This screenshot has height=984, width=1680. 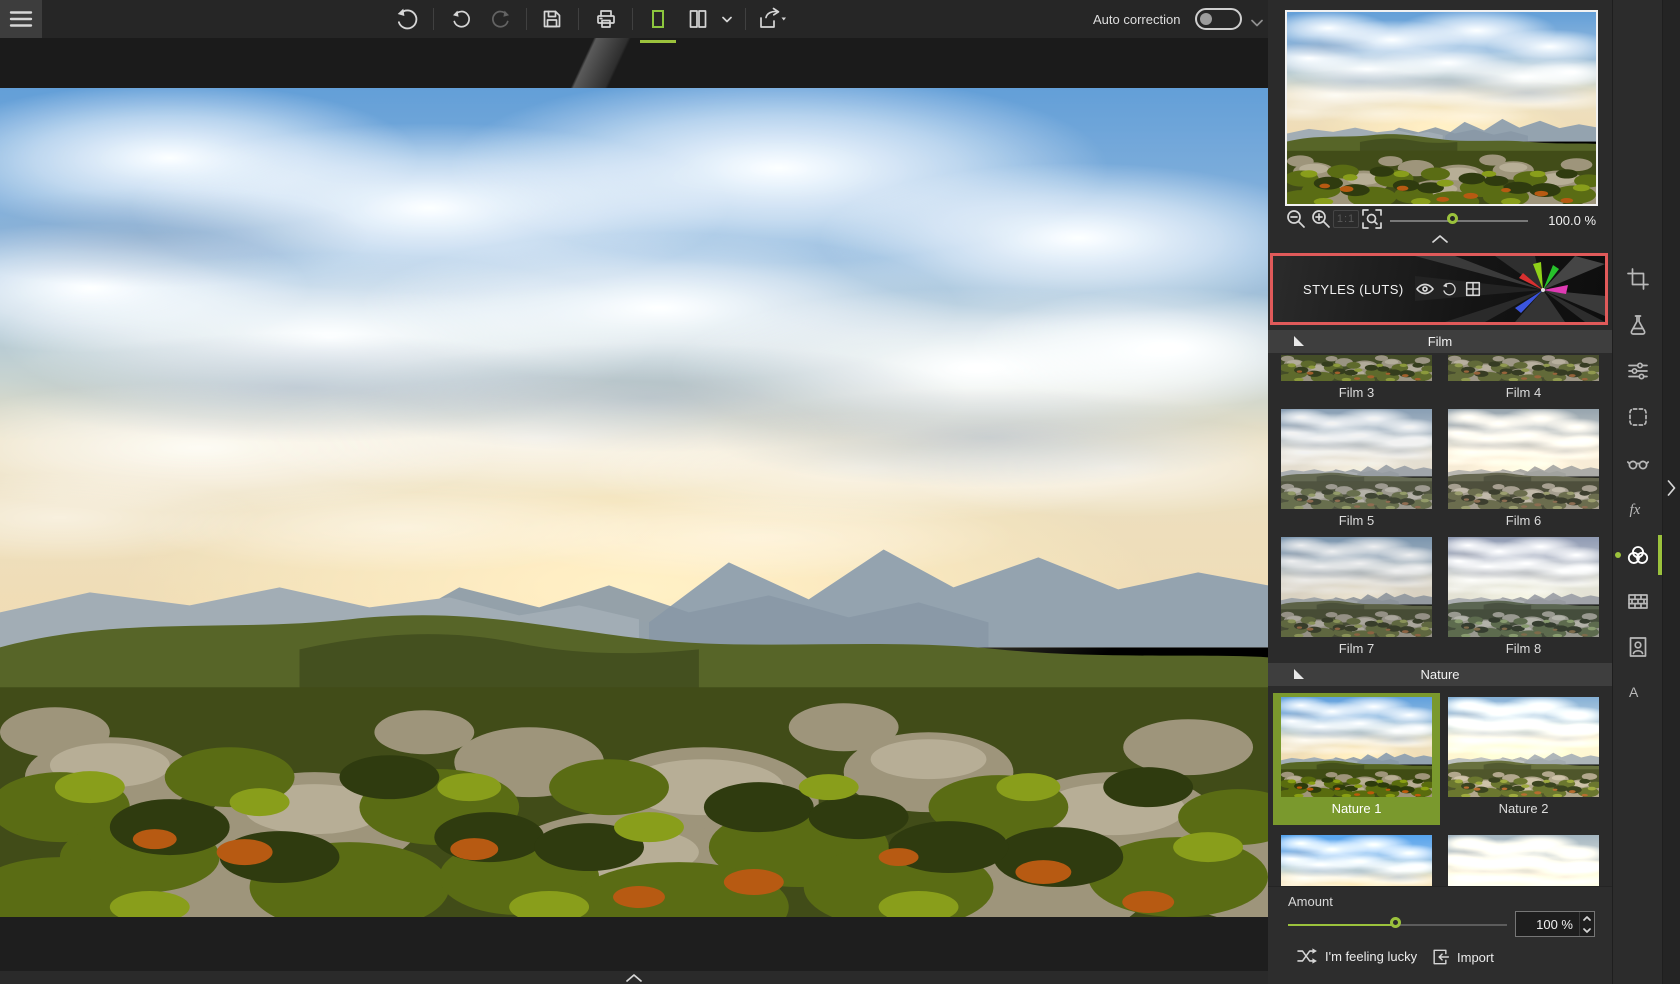 I want to click on canvas-top-band, so click(x=634, y=63).